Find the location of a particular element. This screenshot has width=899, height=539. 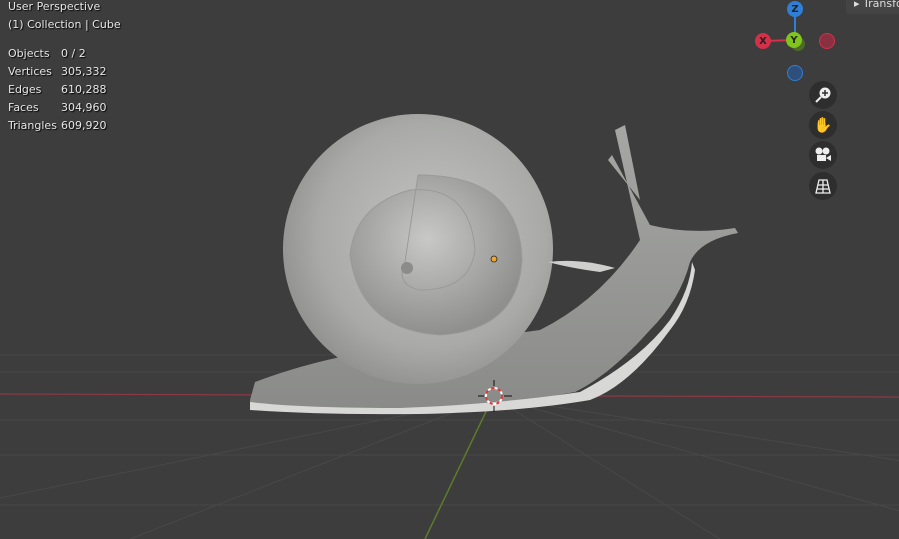

stat-value: 0 / 2 is located at coordinates (73, 53).